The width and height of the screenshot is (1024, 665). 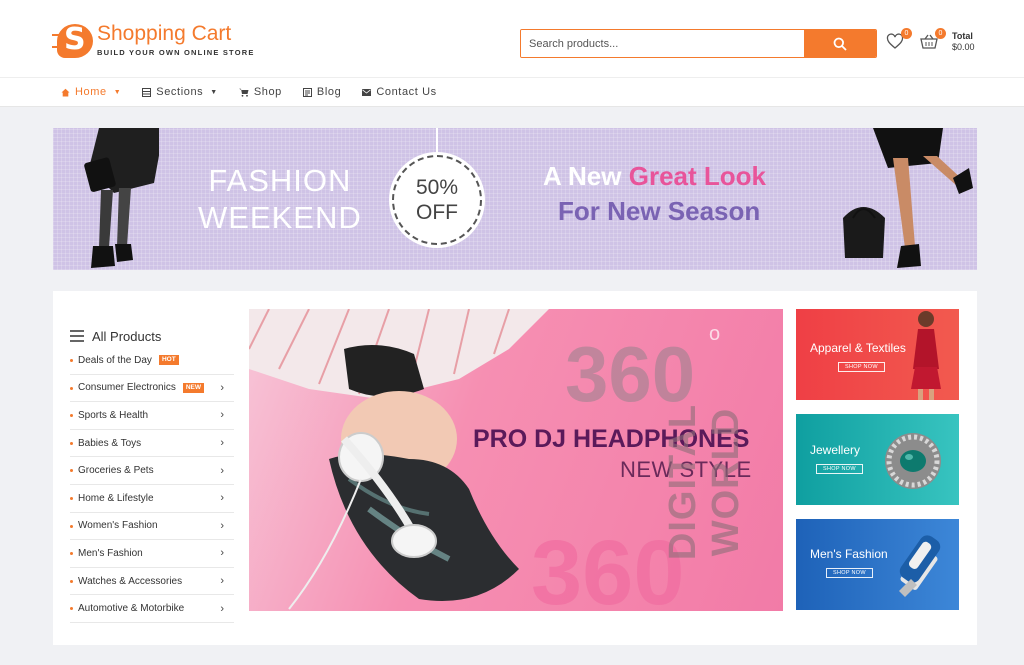 I want to click on nav-item-label: Shop, so click(x=267, y=92).